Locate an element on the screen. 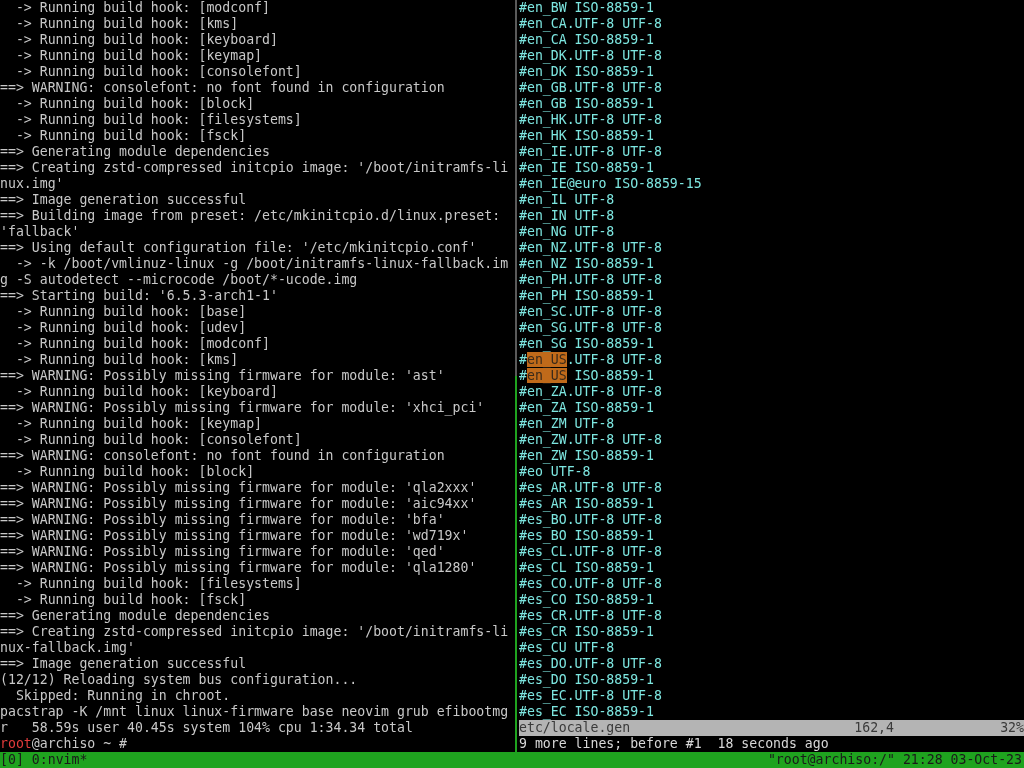 The height and width of the screenshot is (768, 1024). file-line: #en_ZW ISO-8859-1 is located at coordinates (587, 456).